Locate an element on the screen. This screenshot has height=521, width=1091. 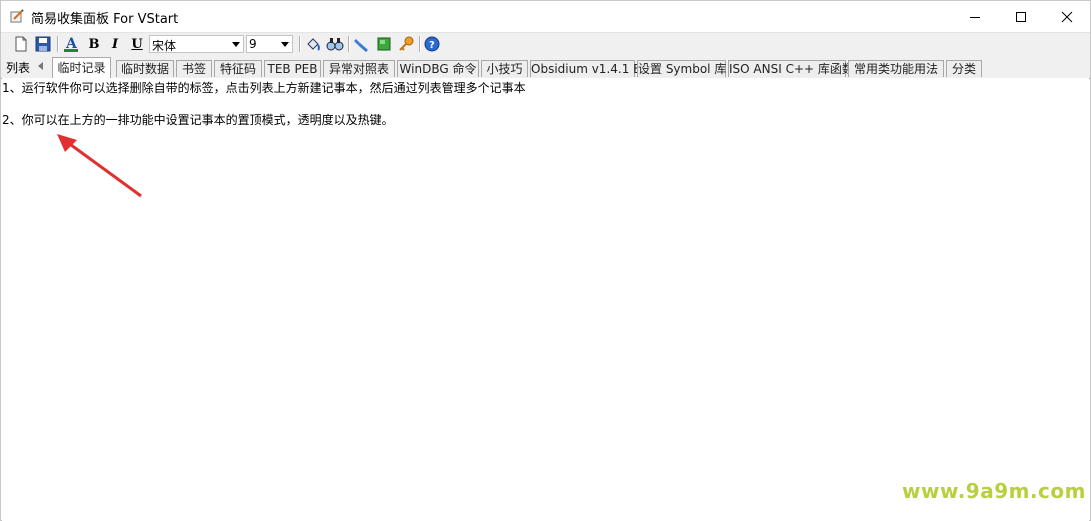
underline-button: U is located at coordinates (137, 44).